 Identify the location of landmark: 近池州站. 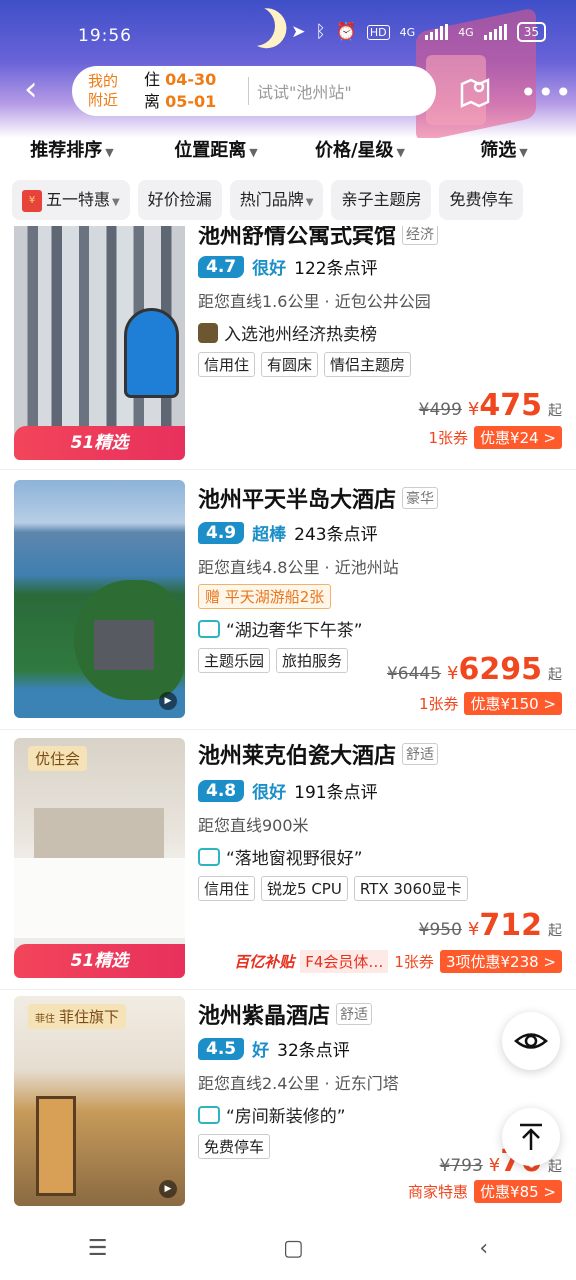
(366, 567).